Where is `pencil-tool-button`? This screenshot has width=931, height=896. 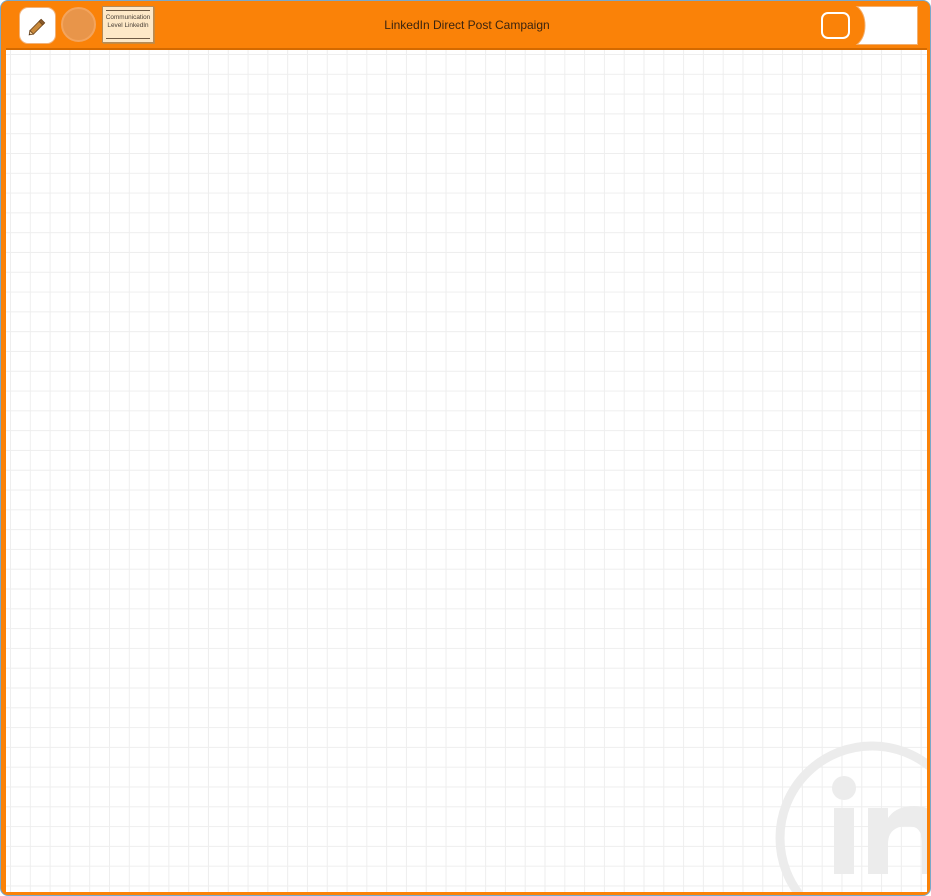
pencil-tool-button is located at coordinates (37, 25).